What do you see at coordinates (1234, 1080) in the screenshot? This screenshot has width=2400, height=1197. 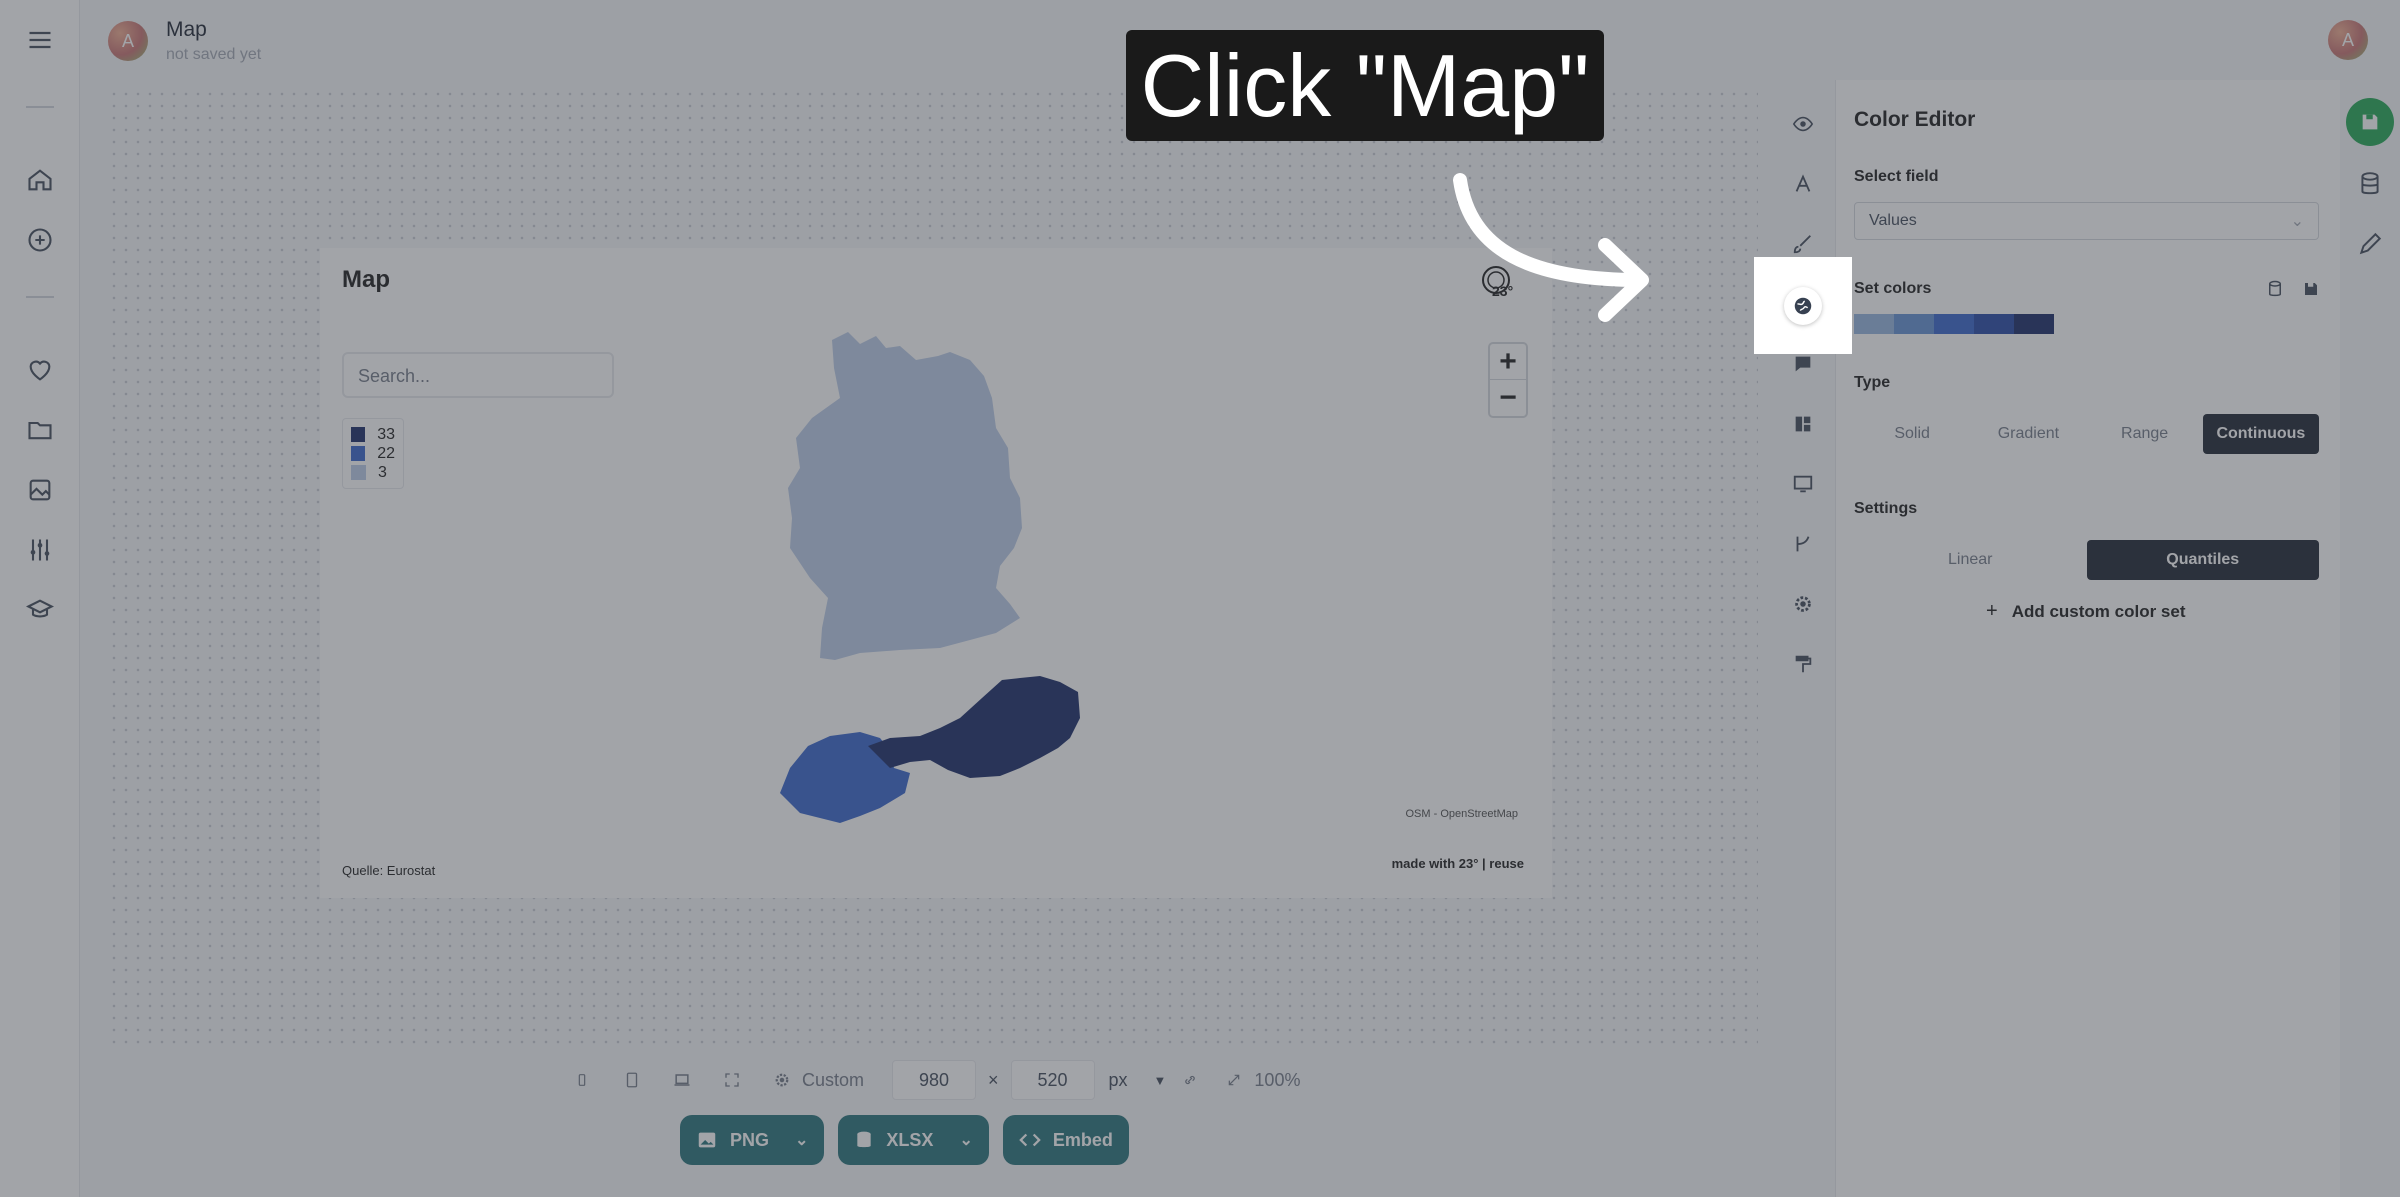 I see `resize-icon` at bounding box center [1234, 1080].